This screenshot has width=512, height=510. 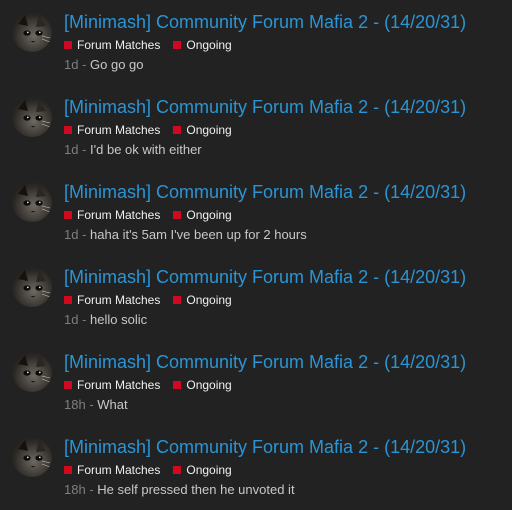 I want to click on post-meta: 18h - What, so click(x=96, y=405).